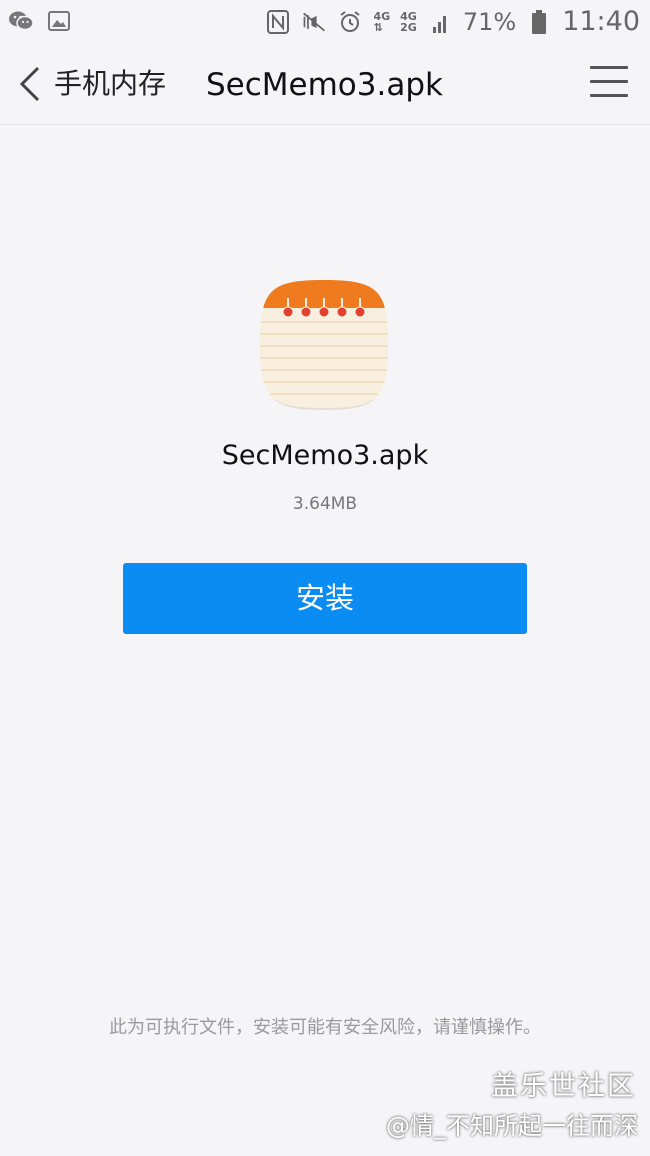 This screenshot has height=1156, width=650. I want to click on app-file-name: SecMemo3.apk, so click(325, 455).